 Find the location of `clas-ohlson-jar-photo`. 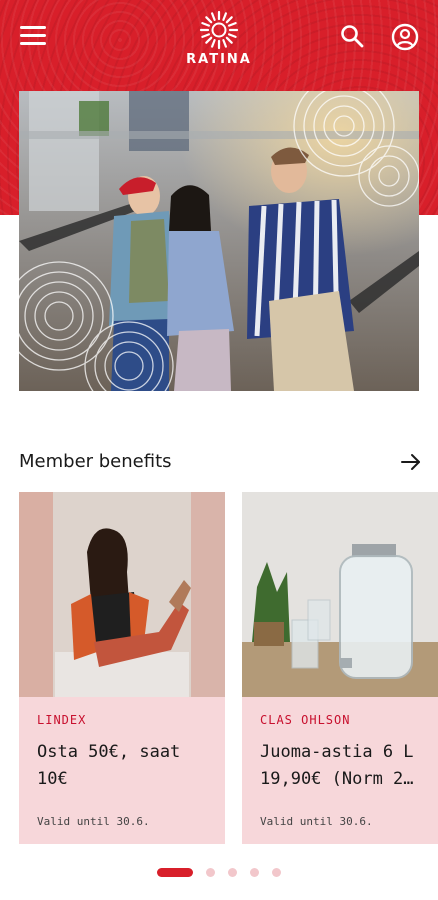

clas-ohlson-jar-photo is located at coordinates (340, 594).